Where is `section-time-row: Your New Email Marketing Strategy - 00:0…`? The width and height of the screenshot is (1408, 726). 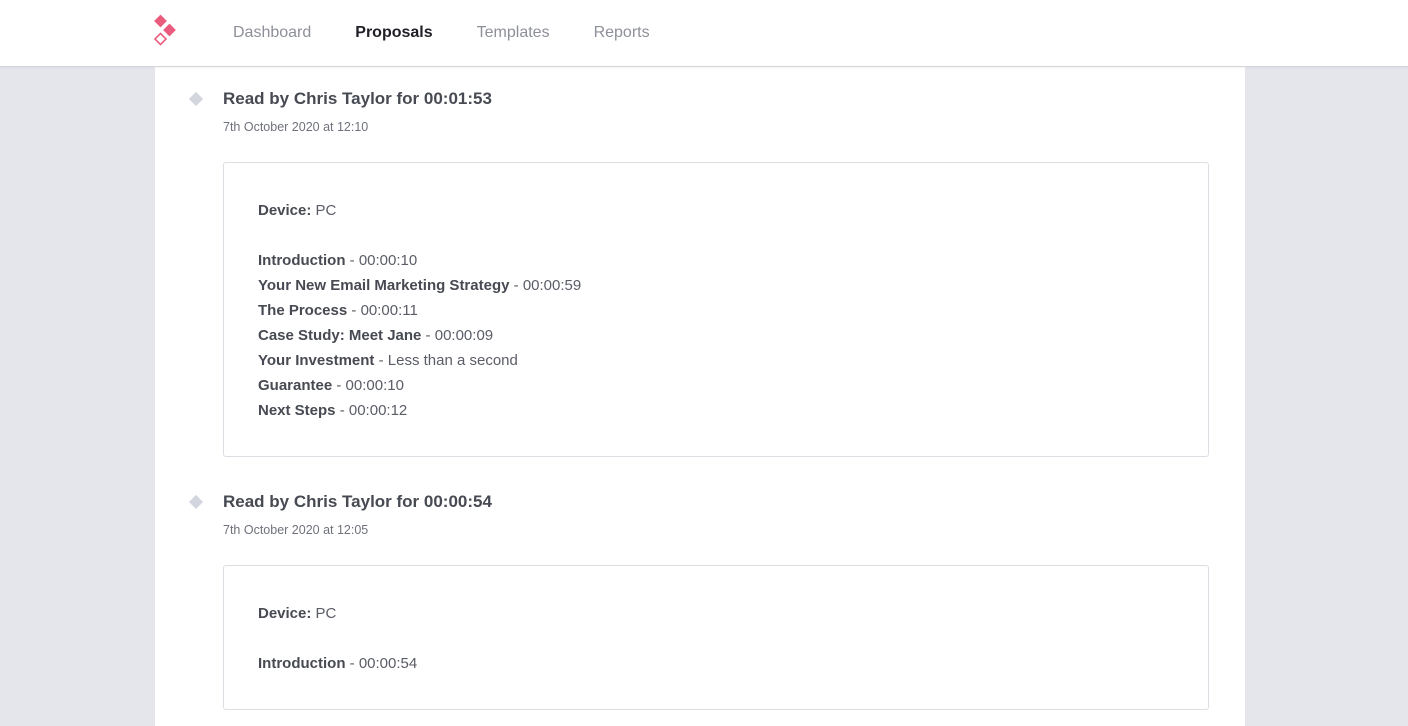 section-time-row: Your New Email Marketing Strategy - 00:0… is located at coordinates (420, 285).